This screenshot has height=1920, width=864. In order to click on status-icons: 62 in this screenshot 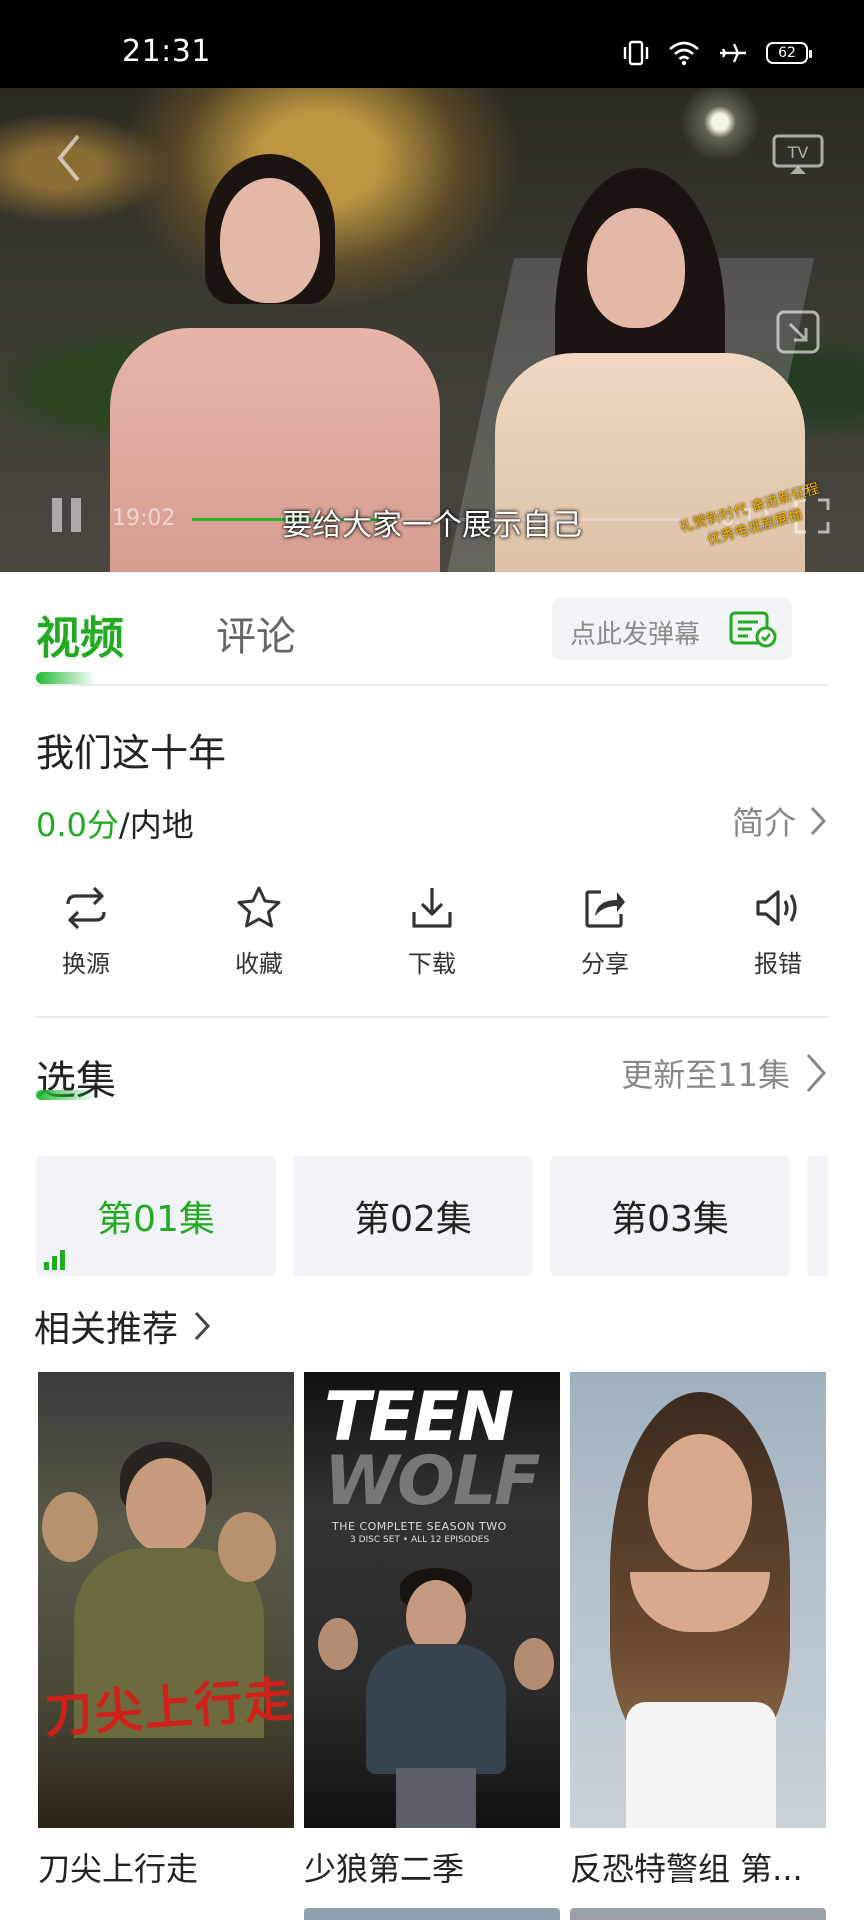, I will do `click(717, 53)`.